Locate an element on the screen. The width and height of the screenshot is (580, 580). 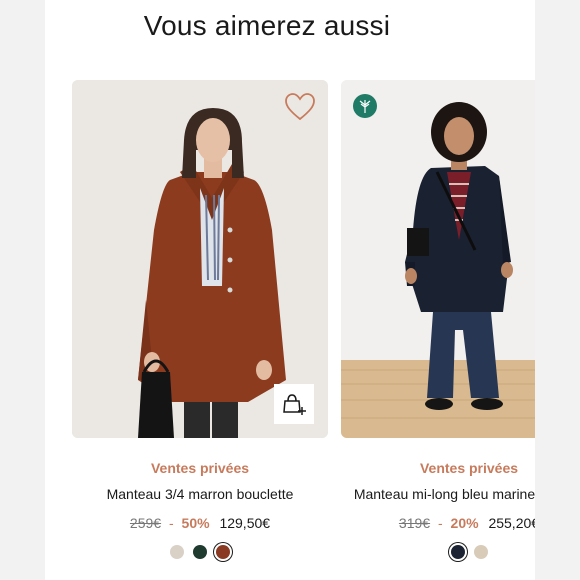
old-price: 259€ is located at coordinates (145, 523).